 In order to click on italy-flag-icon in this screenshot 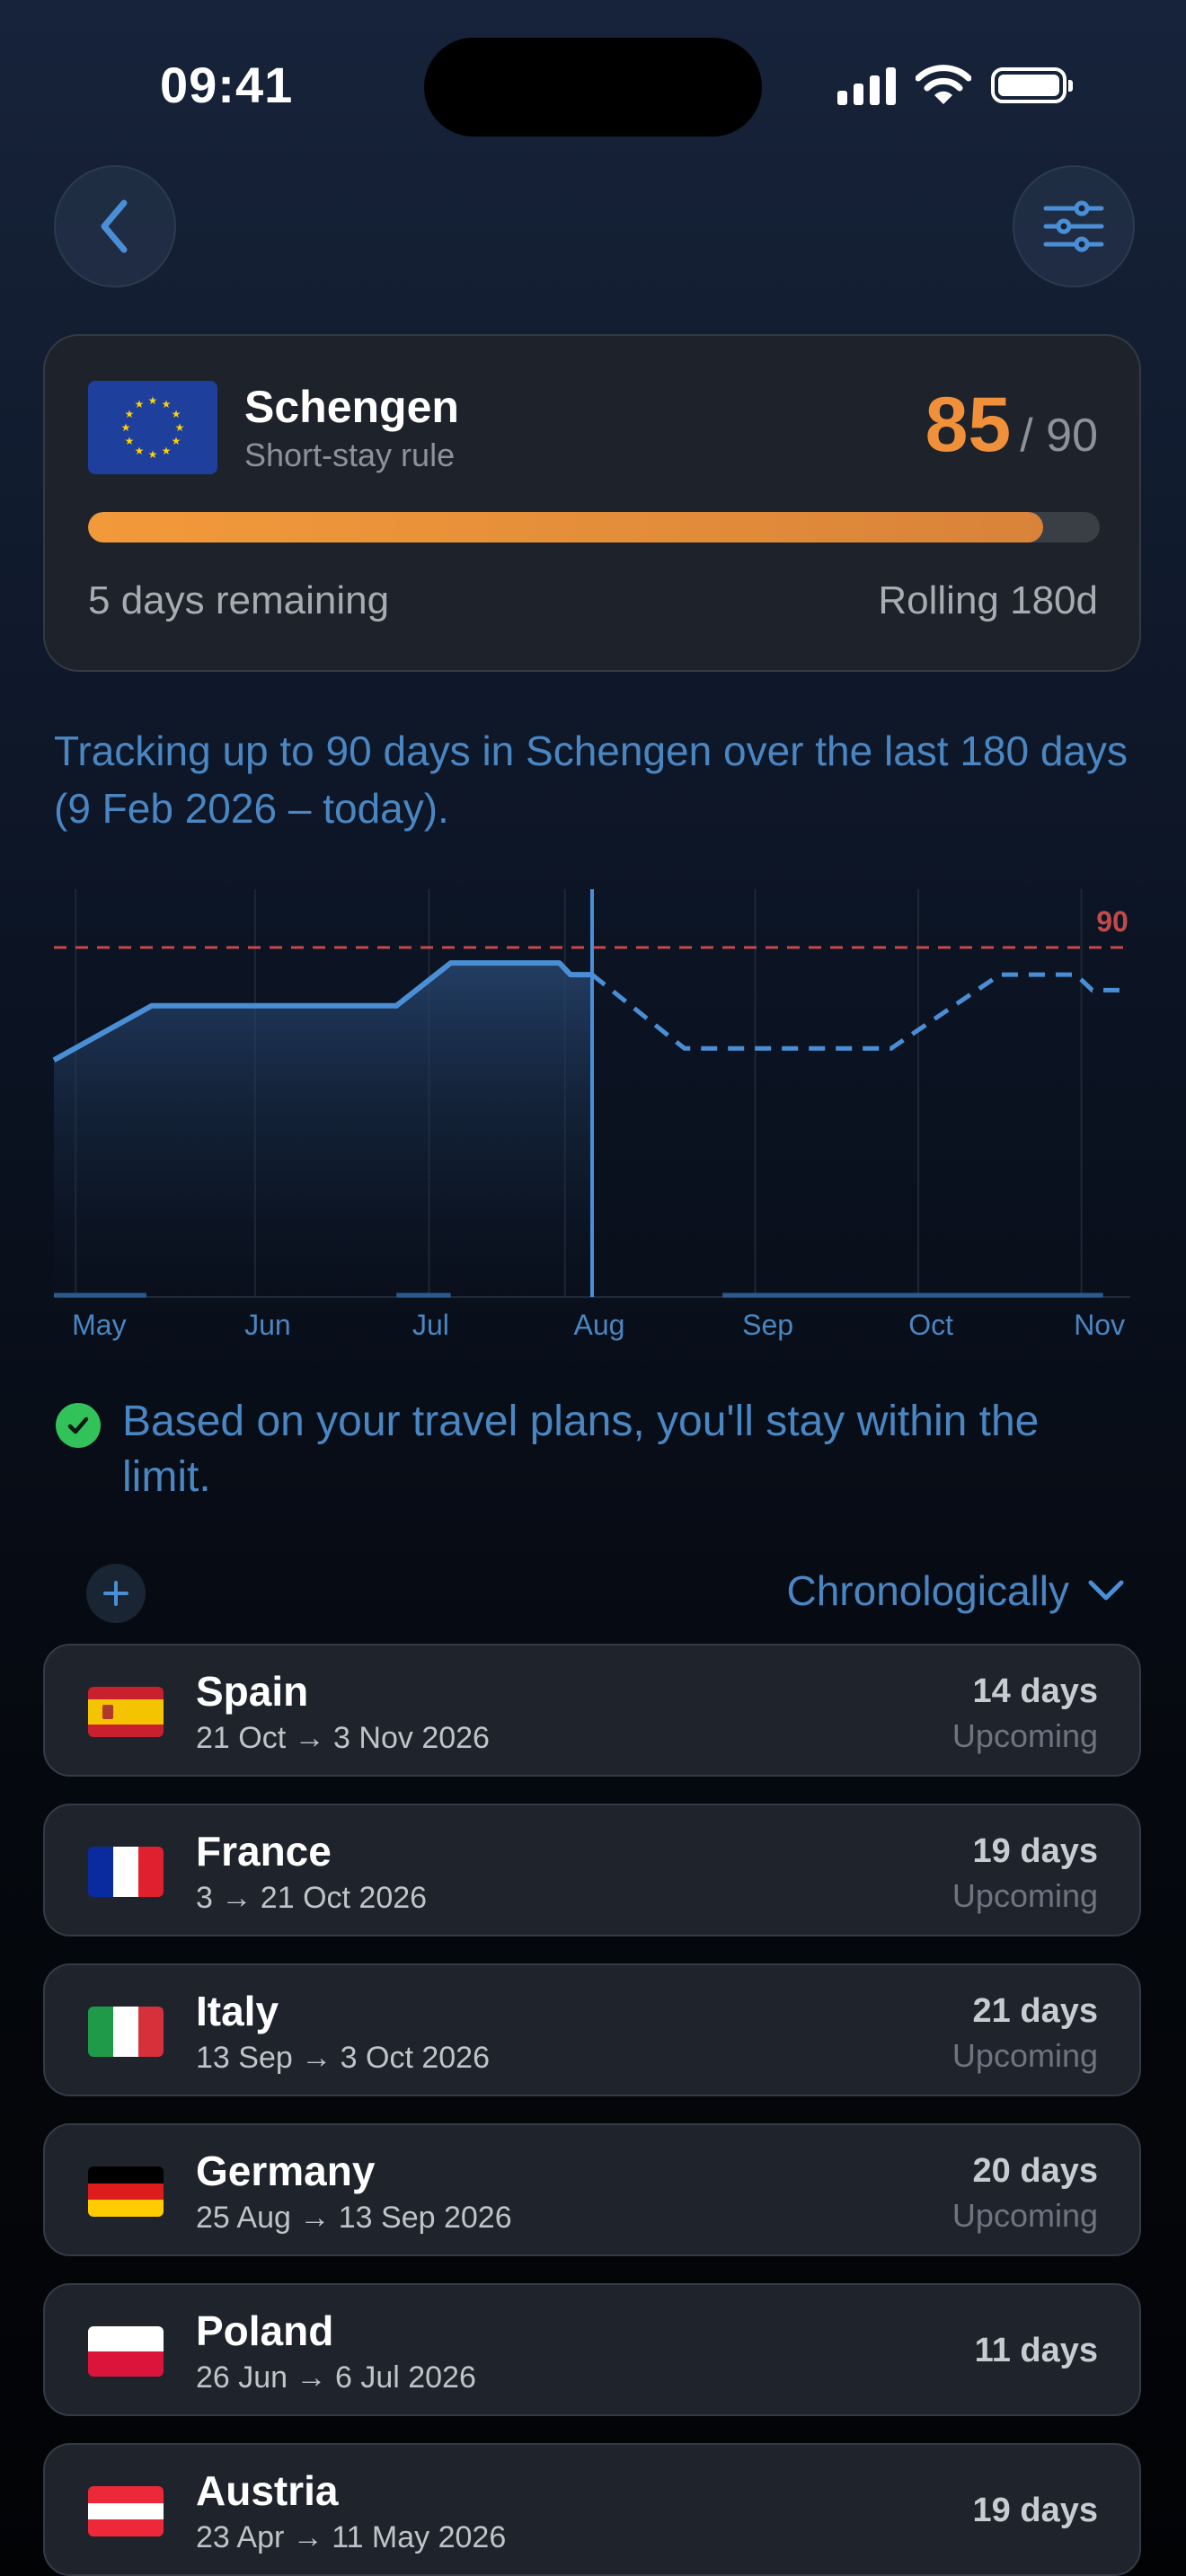, I will do `click(126, 2032)`.